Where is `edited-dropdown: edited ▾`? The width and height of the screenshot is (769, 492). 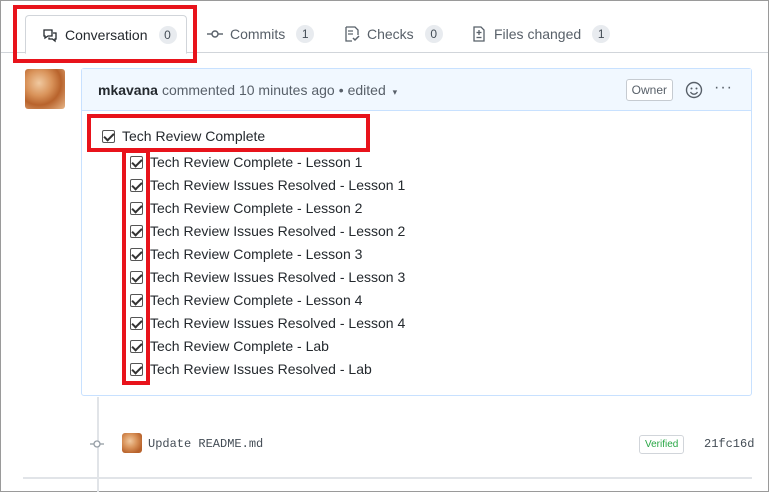 edited-dropdown: edited ▾ is located at coordinates (373, 90).